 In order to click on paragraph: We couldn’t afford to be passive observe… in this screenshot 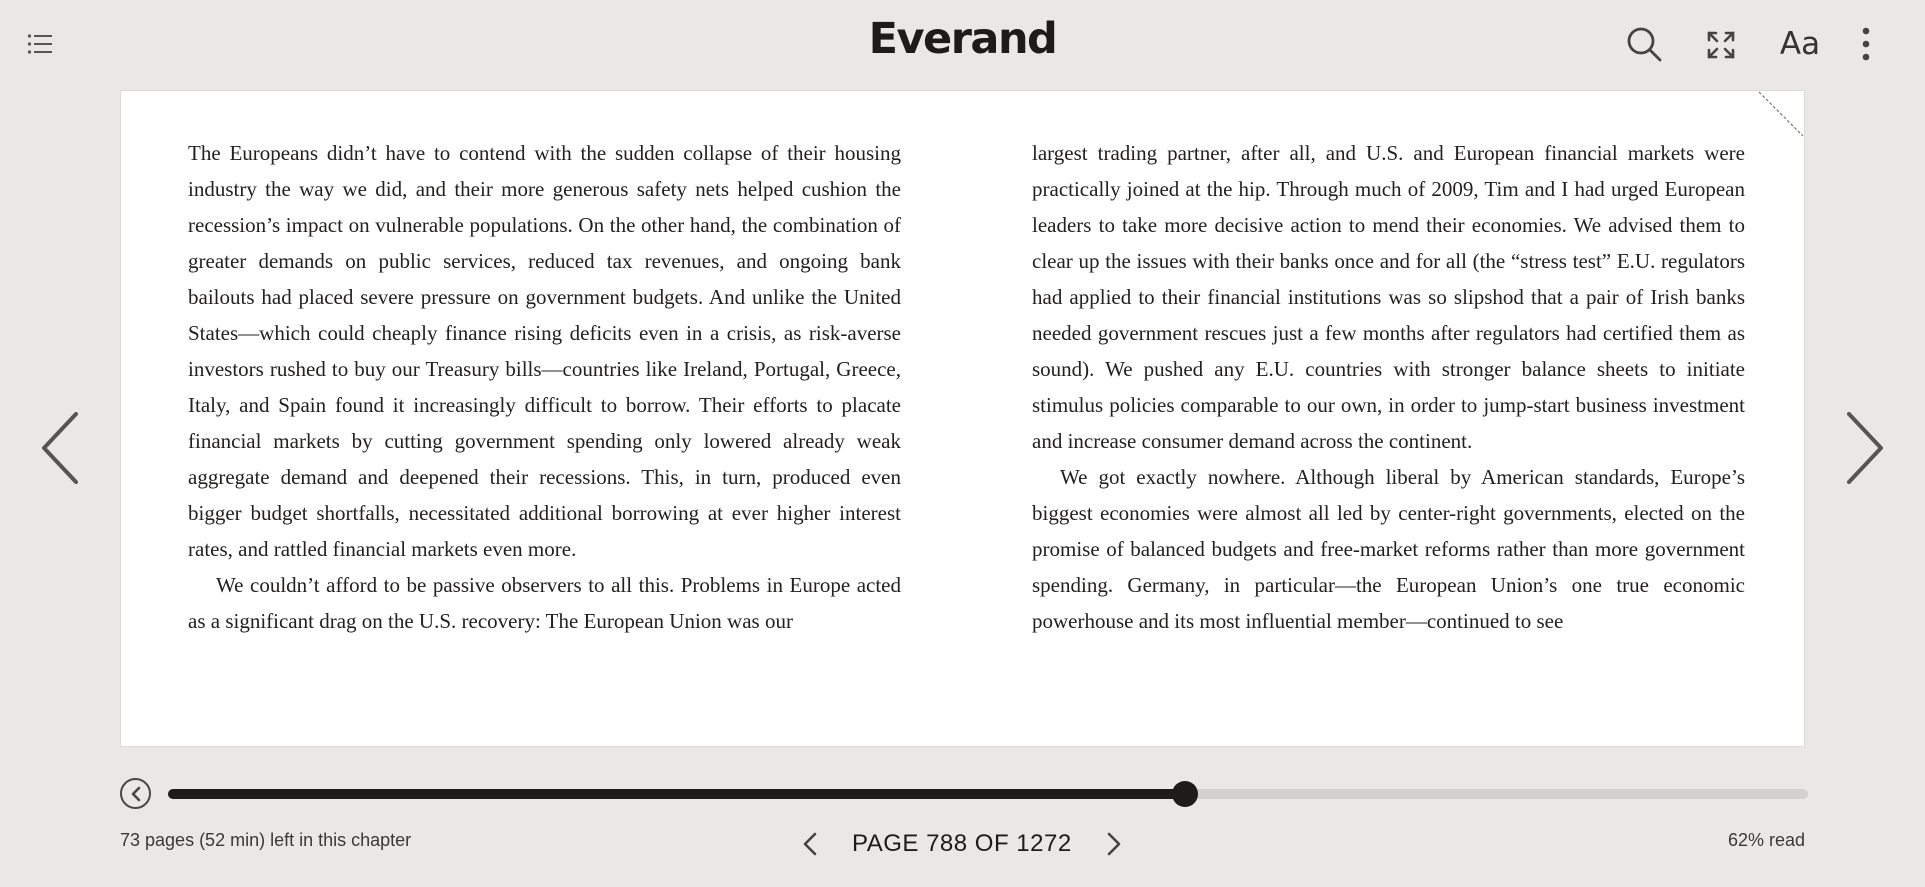, I will do `click(544, 603)`.